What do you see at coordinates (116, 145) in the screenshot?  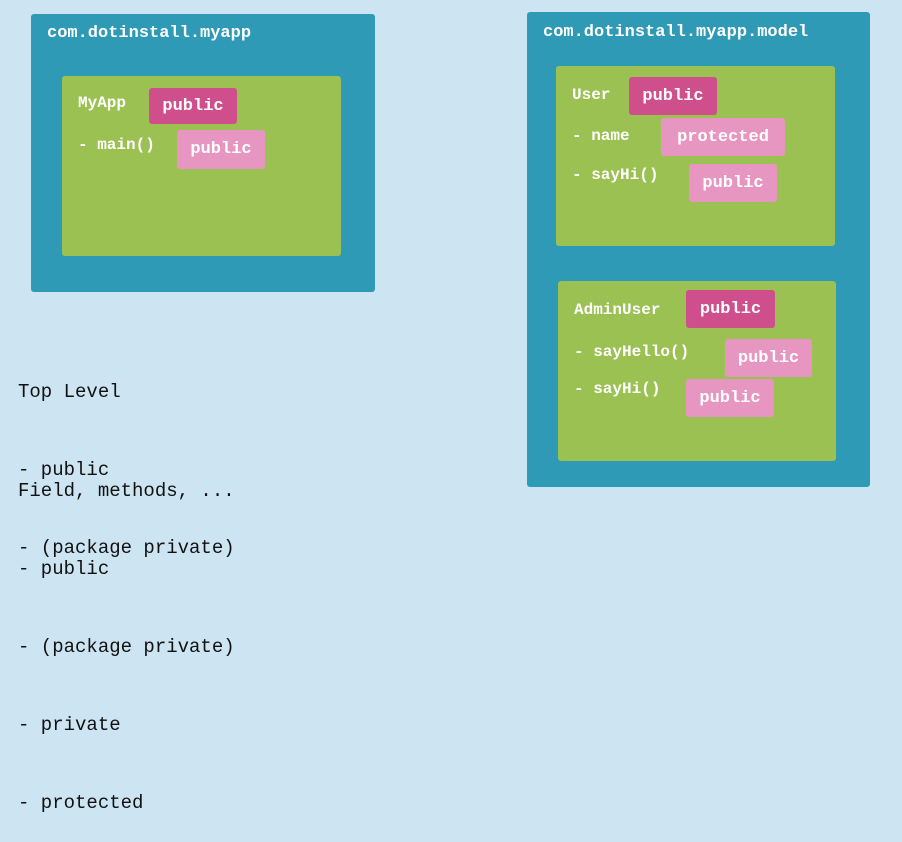 I see `member-name: - main()` at bounding box center [116, 145].